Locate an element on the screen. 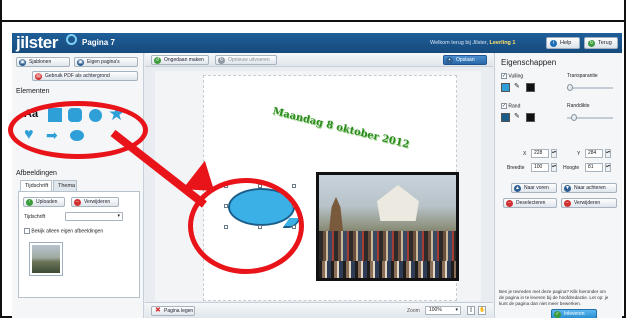 This screenshot has width=626, height=318. delete-element-label: Verwijderen is located at coordinates (587, 203).